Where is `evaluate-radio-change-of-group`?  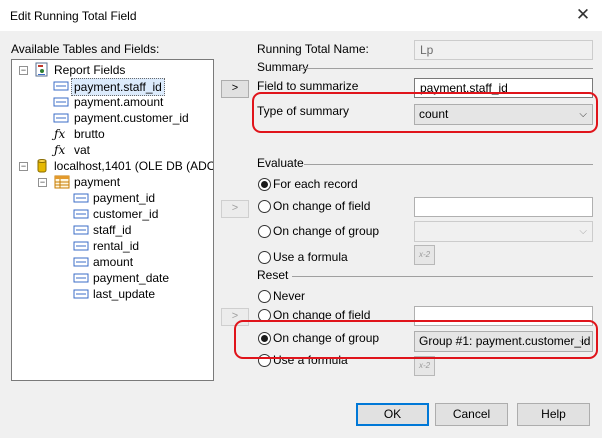
evaluate-radio-change-of-group is located at coordinates (264, 231).